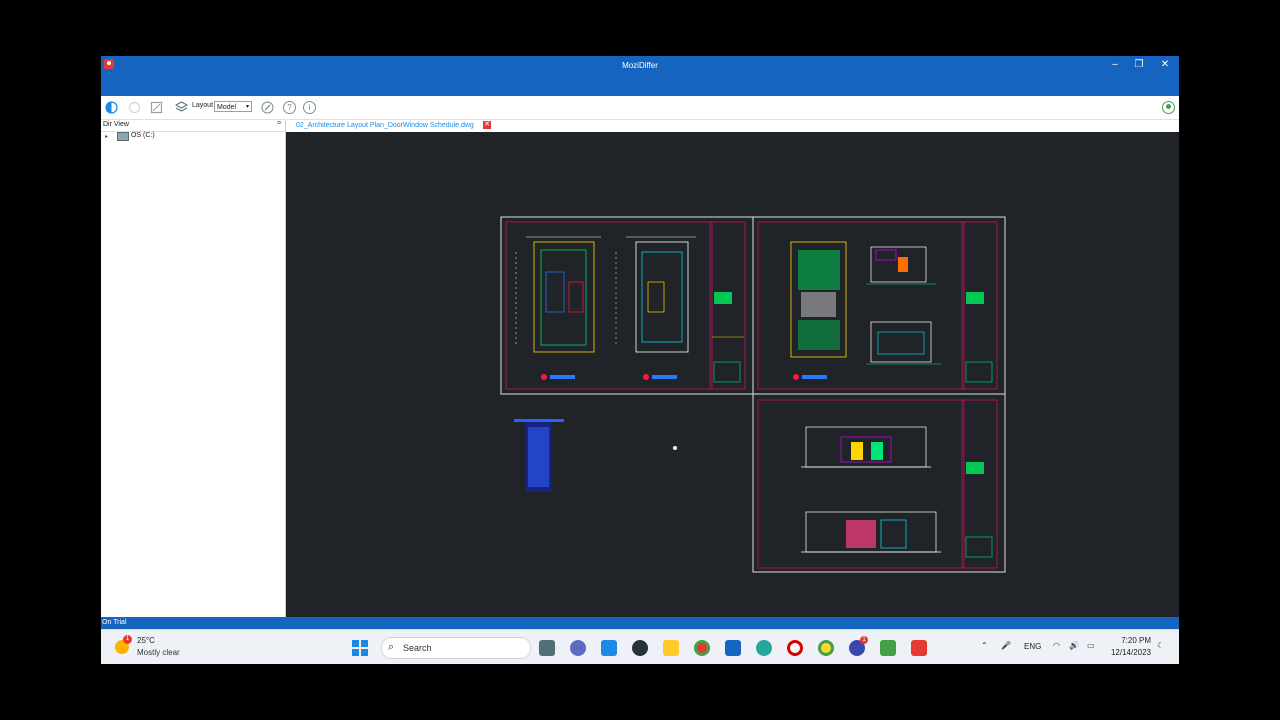 This screenshot has width=1280, height=720. I want to click on taskbar-search: ⌕ Search, so click(456, 648).